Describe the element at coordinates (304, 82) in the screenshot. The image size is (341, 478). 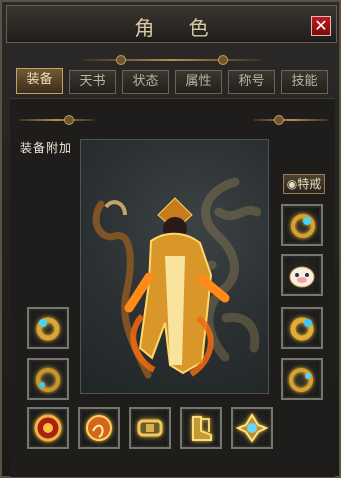
I see `tab-skills: 技能` at that location.